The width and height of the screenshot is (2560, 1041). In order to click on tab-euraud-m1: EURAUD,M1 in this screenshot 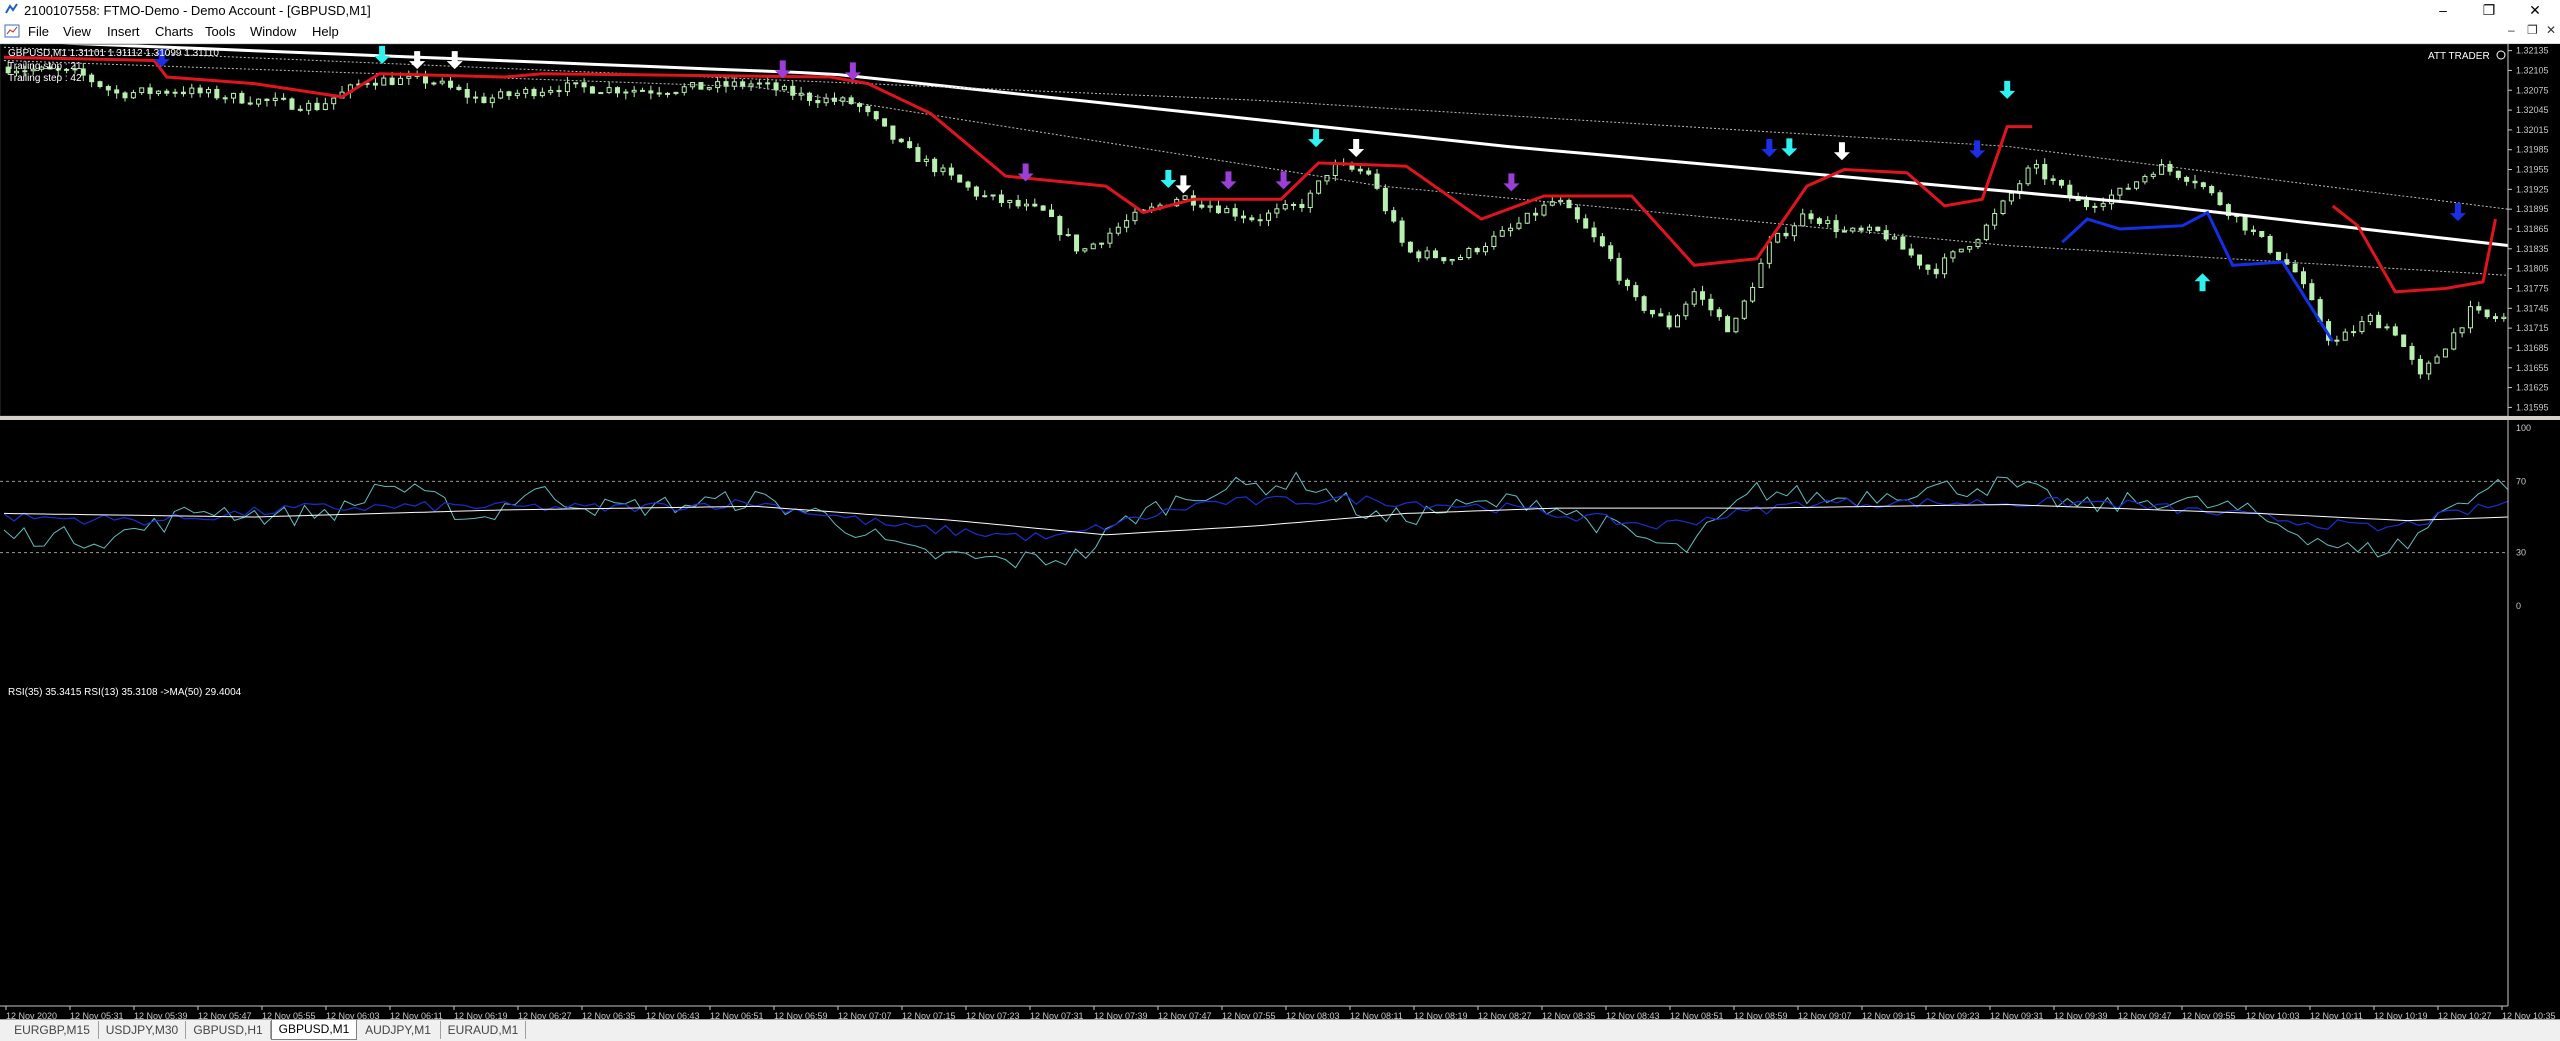, I will do `click(483, 1030)`.